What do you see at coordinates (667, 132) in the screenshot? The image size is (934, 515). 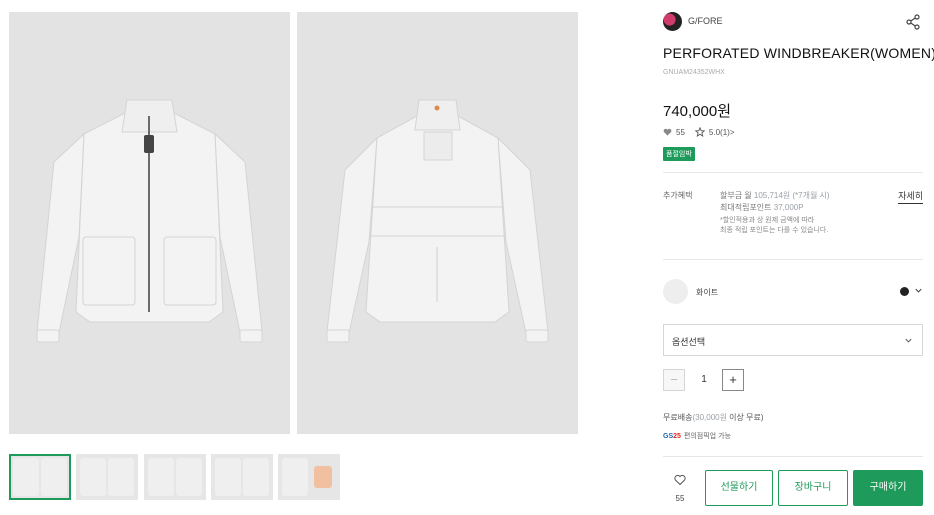 I see `heart-icon` at bounding box center [667, 132].